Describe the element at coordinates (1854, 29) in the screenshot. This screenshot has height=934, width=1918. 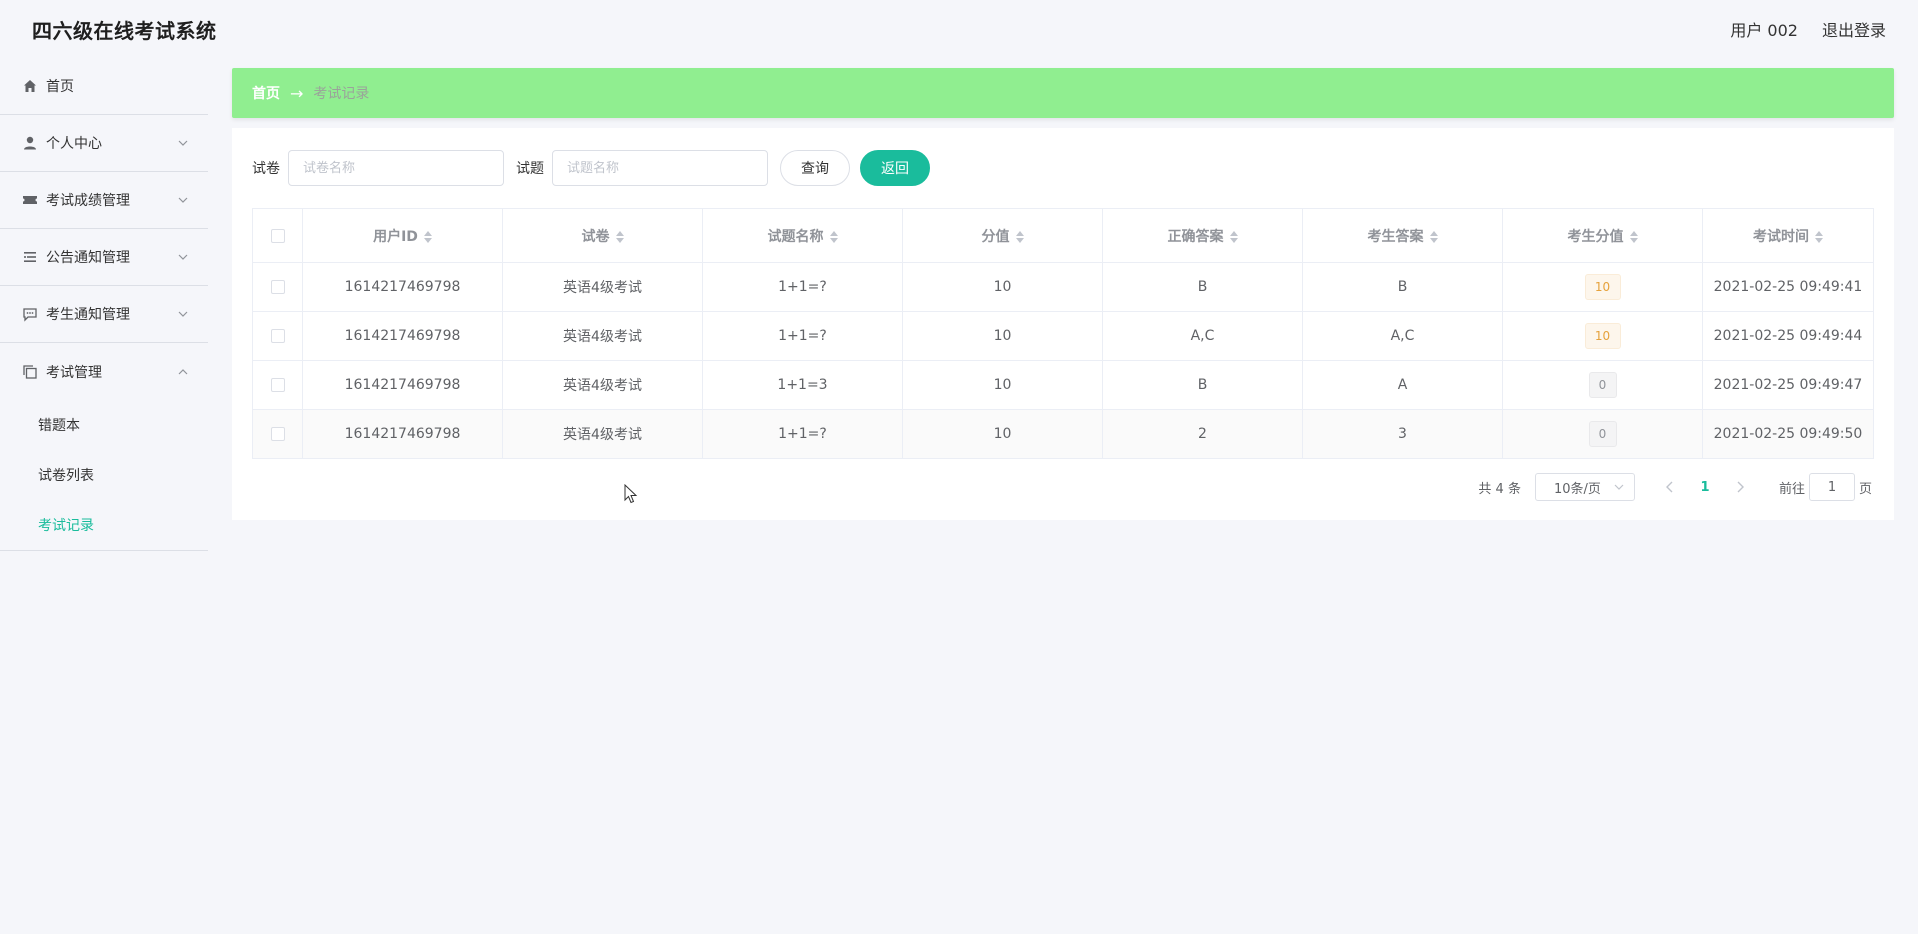
I see `logout-button: 退出登录` at that location.